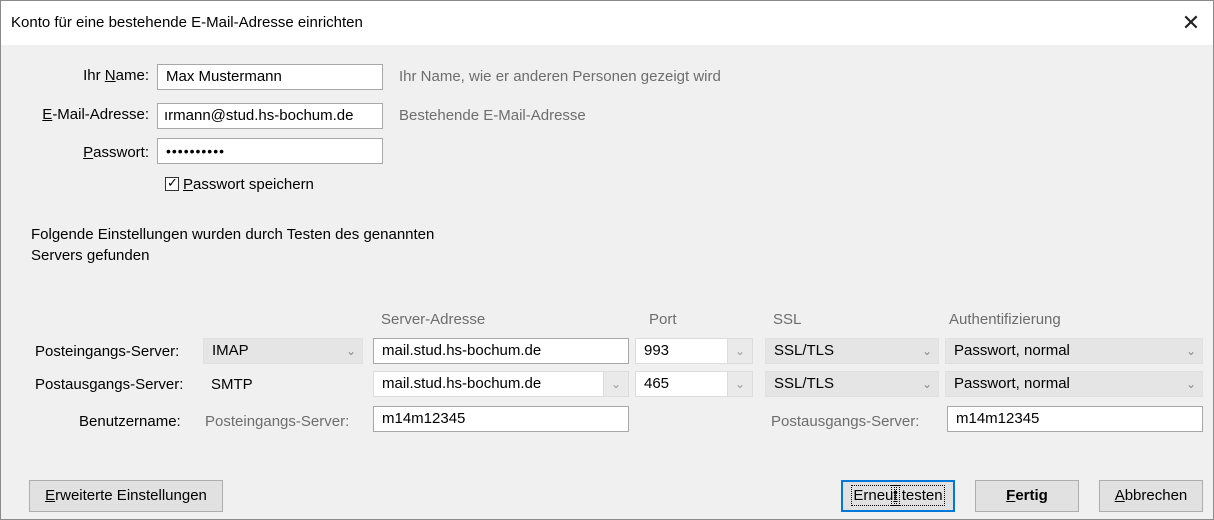 The image size is (1214, 520). Describe the element at coordinates (1151, 496) in the screenshot. I see `cancel-button: Abbrechen` at that location.